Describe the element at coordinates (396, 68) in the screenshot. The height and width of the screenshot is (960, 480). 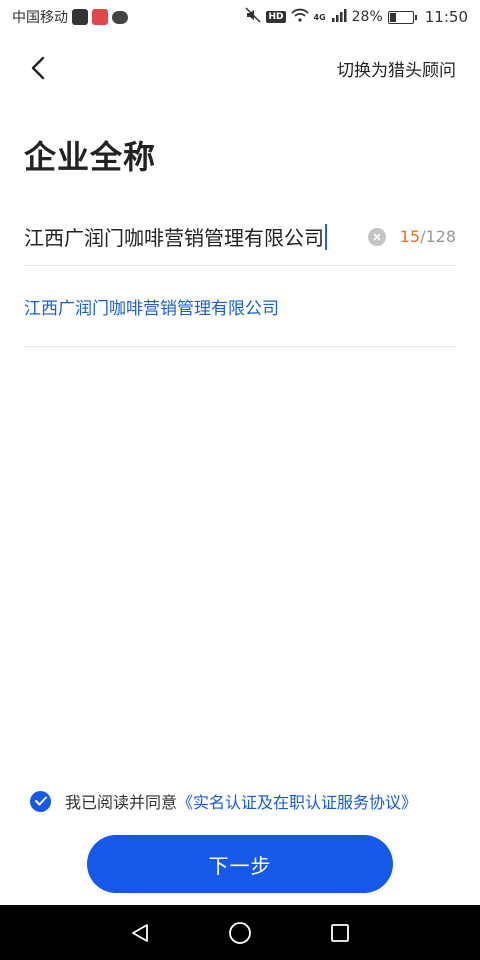
I see `switch-to-headhunter-link: 切换为猎头顾问` at that location.